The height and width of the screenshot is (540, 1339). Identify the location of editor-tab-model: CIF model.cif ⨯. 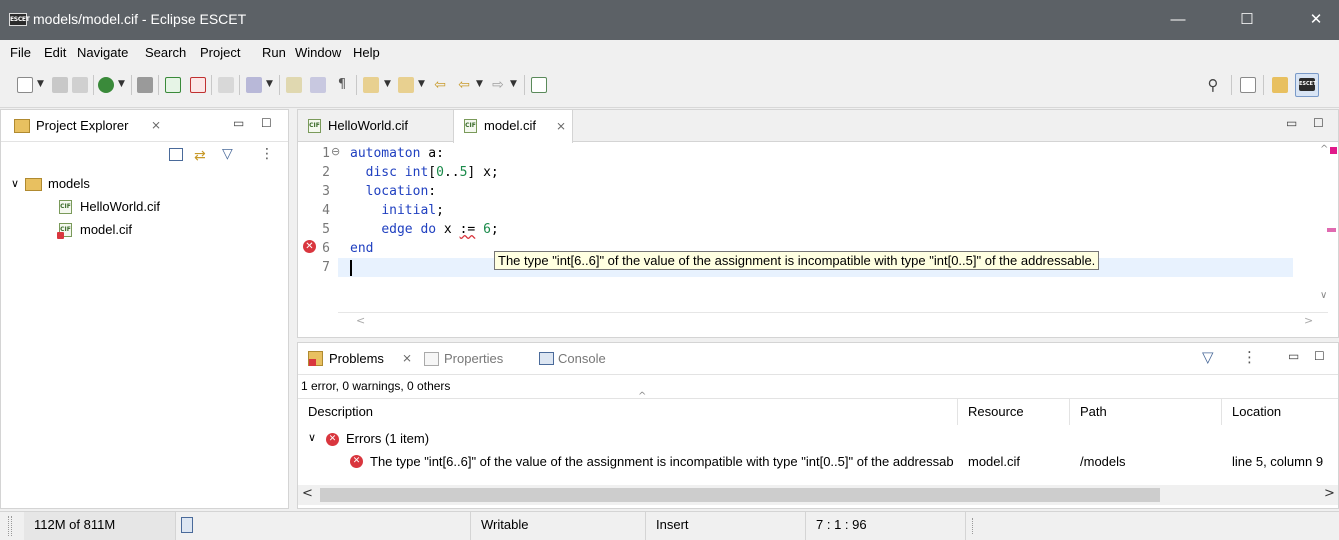
(513, 126).